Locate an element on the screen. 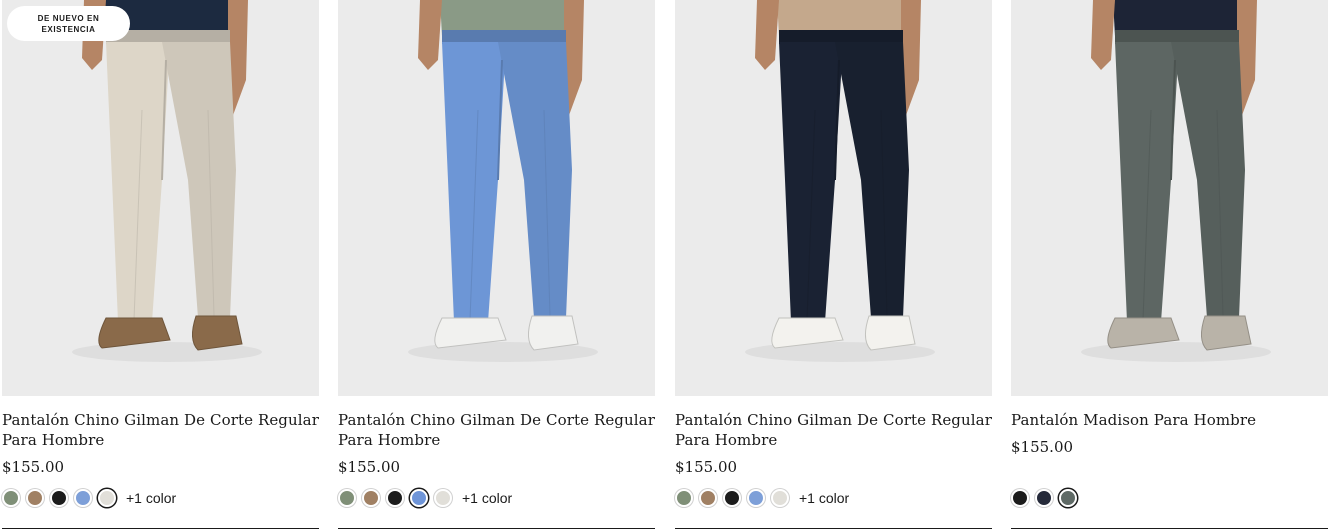 The width and height of the screenshot is (1330, 531). back-in-stock-badge: DE NUEVO EN EXISTENCIA is located at coordinates (68, 23).